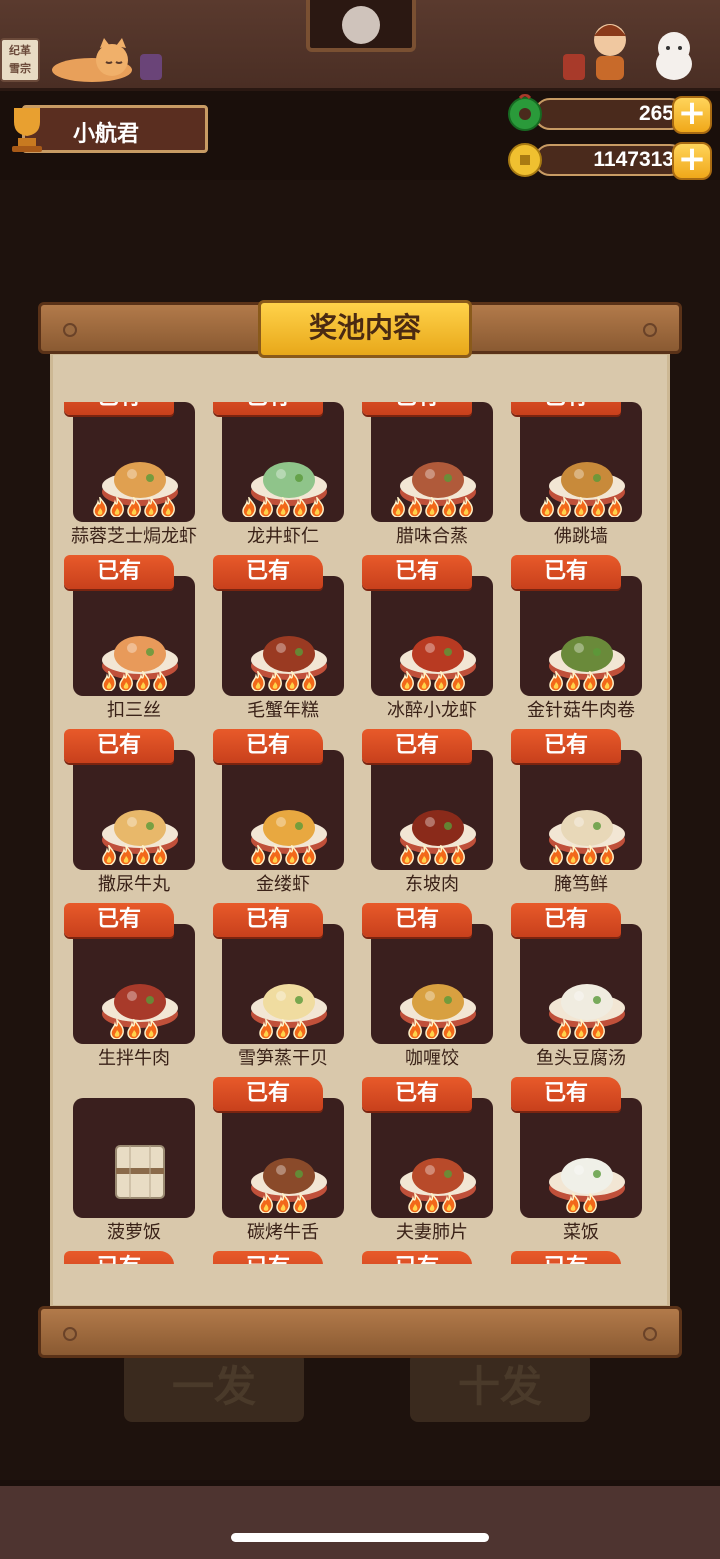  I want to click on dish-name: 碳烤牛舌, so click(283, 1232).